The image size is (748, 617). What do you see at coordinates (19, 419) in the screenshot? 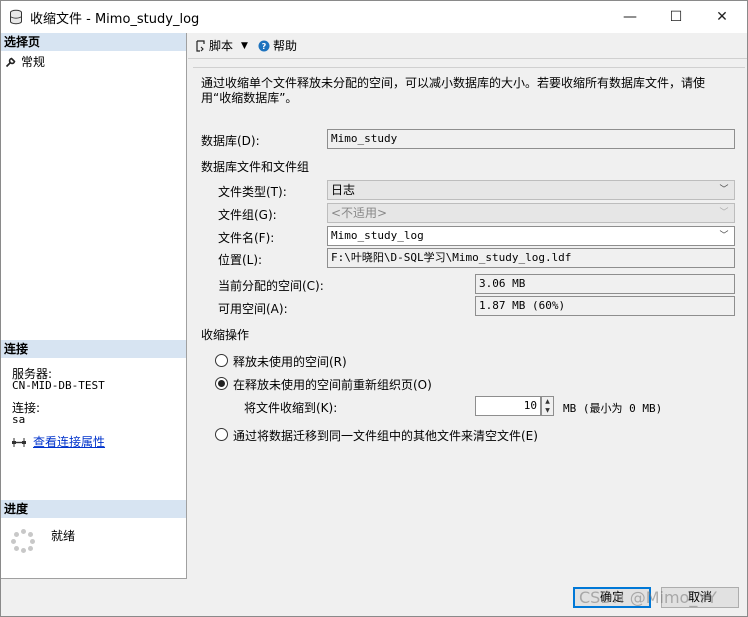
I see `connection-value: sa` at bounding box center [19, 419].